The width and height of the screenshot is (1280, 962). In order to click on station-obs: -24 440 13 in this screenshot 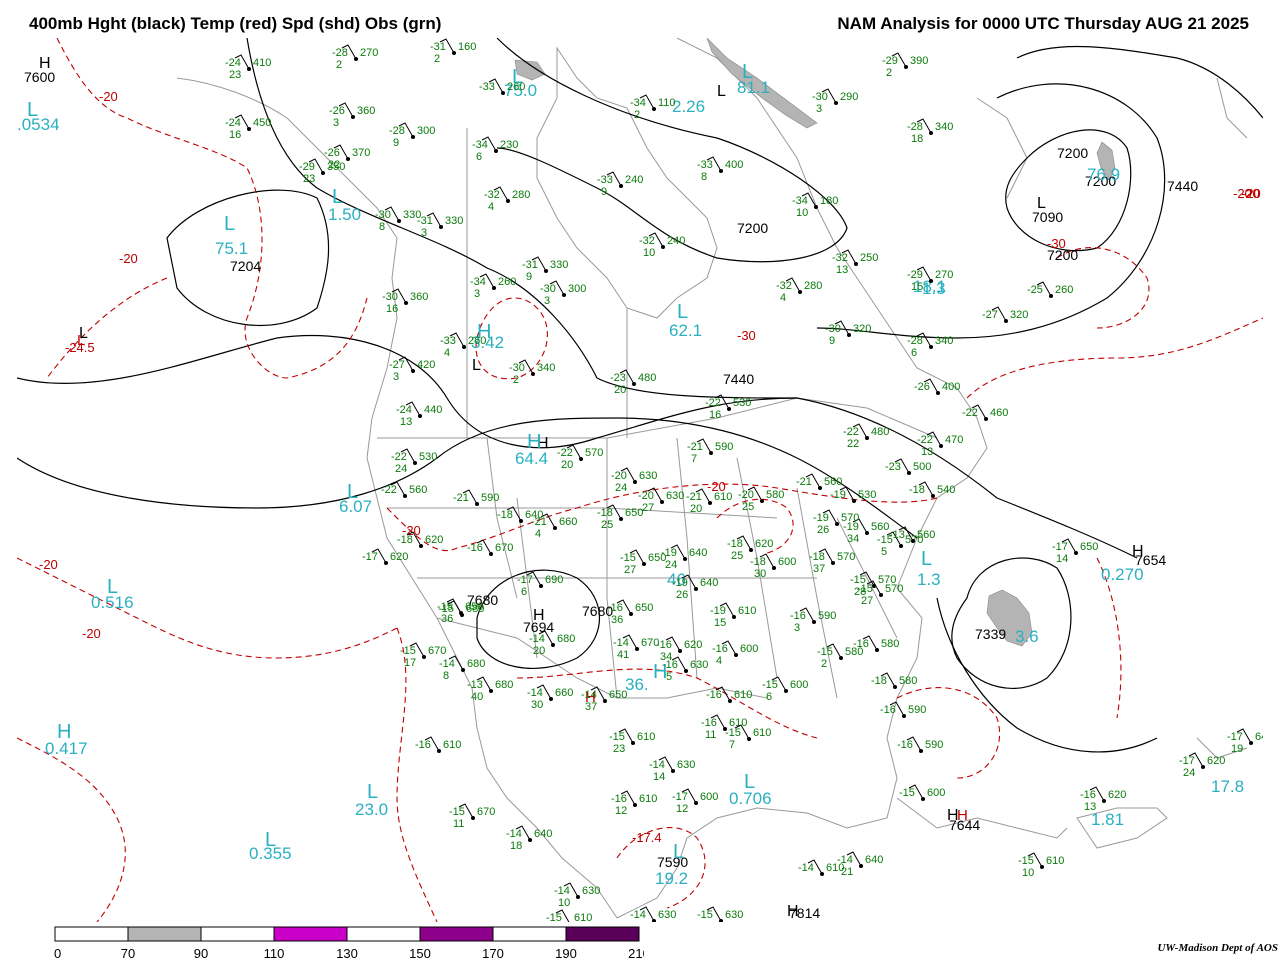, I will do `click(419, 414)`.